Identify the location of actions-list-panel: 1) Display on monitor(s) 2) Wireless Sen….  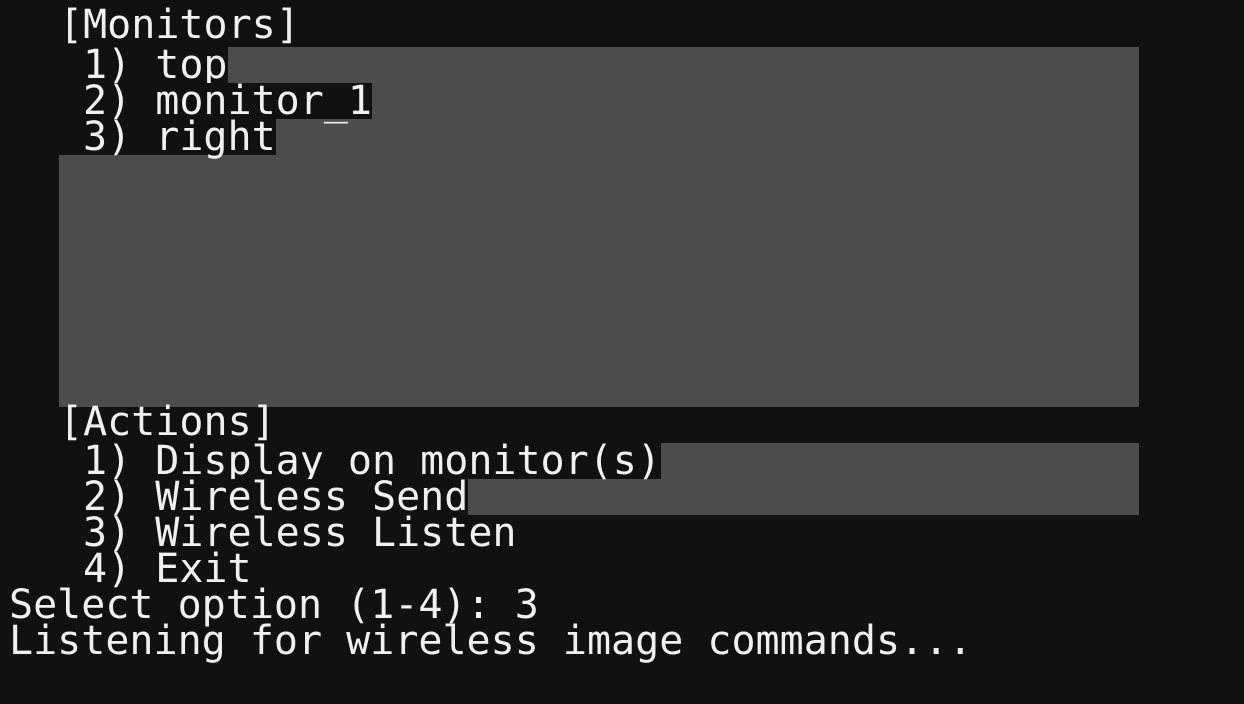
(599, 479).